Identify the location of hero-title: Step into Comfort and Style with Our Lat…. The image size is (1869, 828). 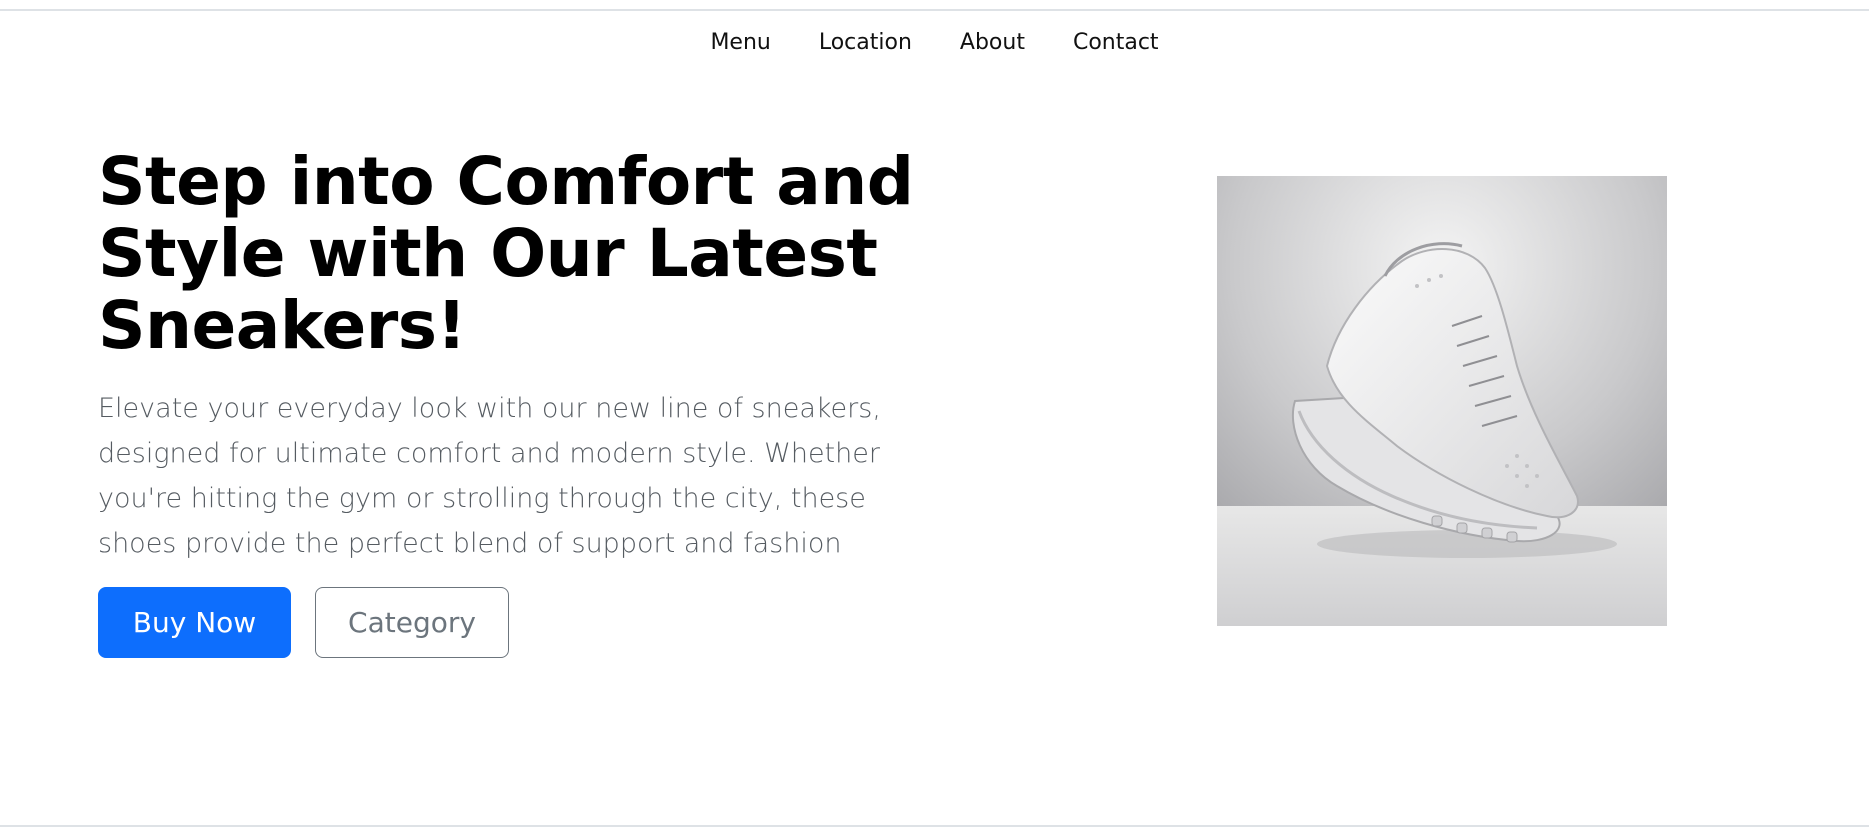
(506, 253).